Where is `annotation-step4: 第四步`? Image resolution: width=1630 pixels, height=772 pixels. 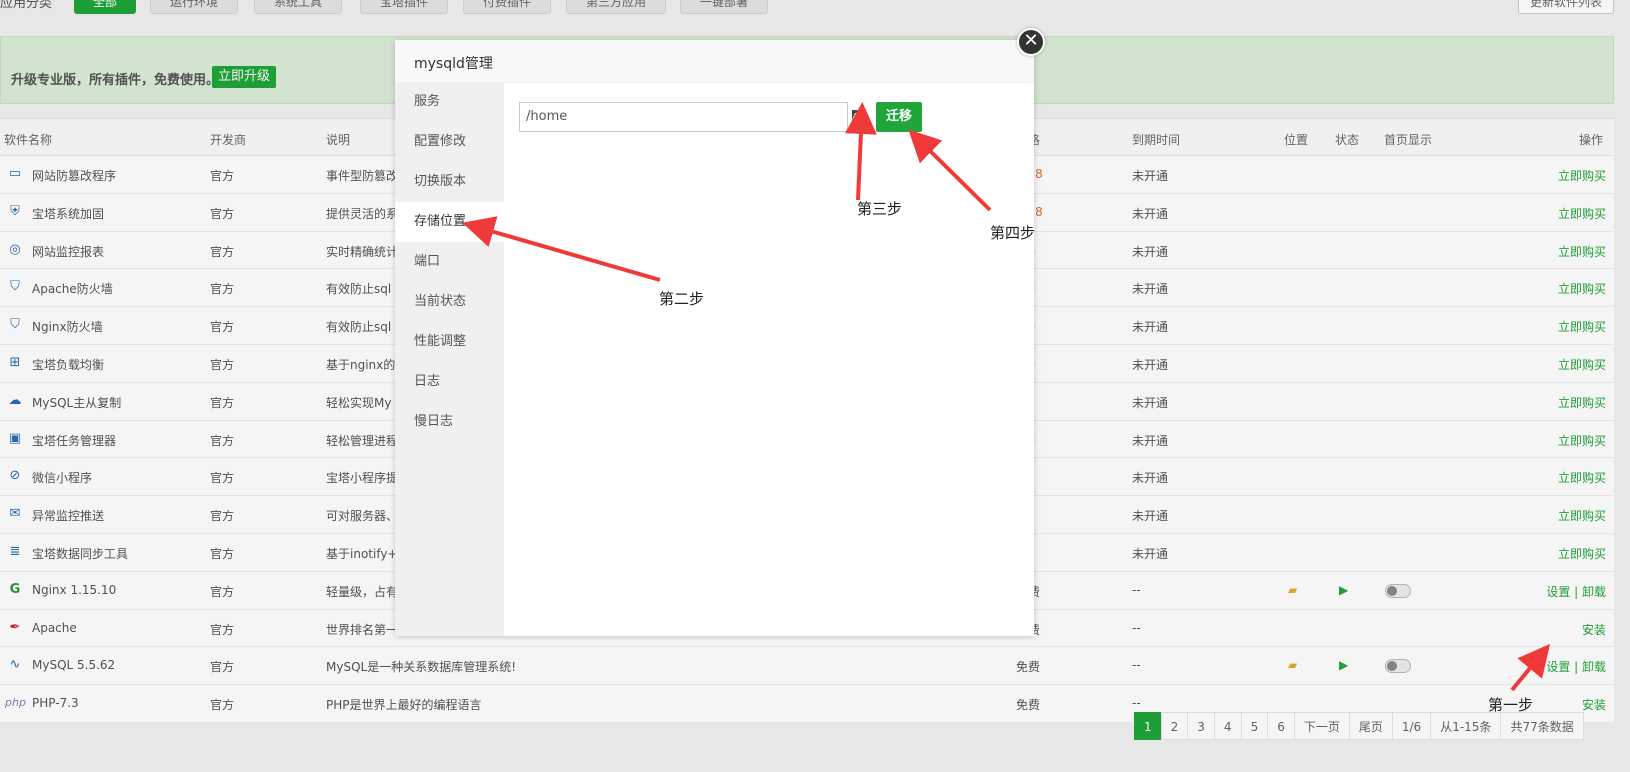
annotation-step4: 第四步 is located at coordinates (1013, 233).